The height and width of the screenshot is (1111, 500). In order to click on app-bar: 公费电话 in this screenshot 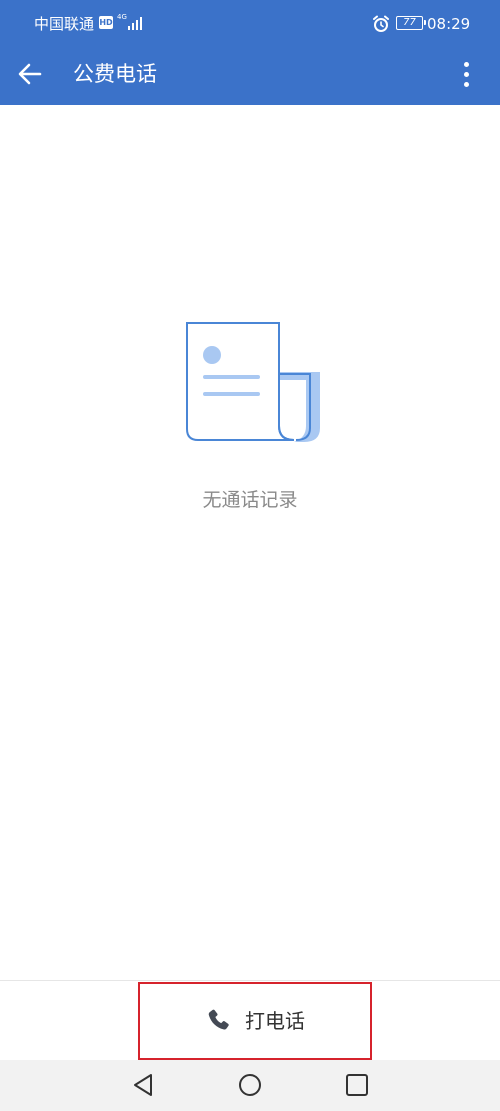, I will do `click(250, 75)`.